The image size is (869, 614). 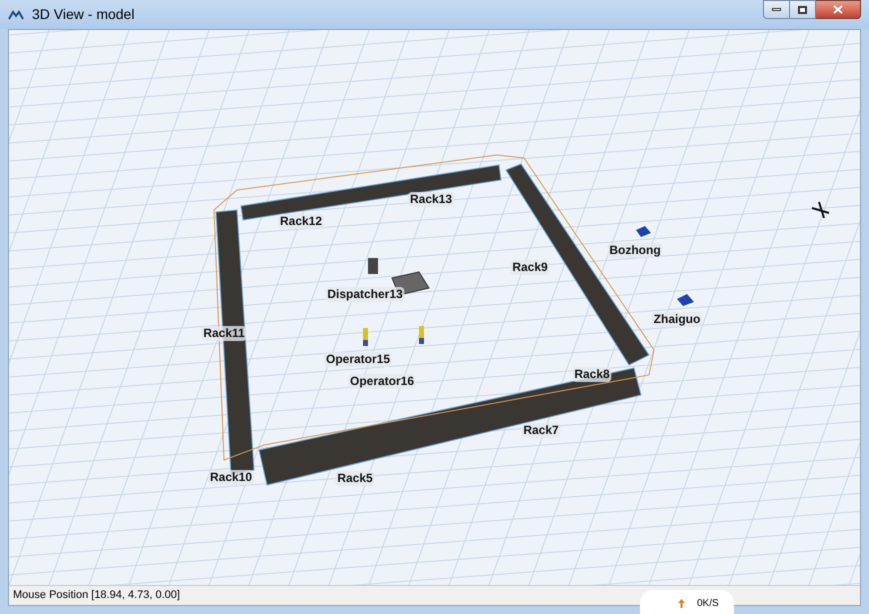 I want to click on close-icon, so click(x=838, y=9).